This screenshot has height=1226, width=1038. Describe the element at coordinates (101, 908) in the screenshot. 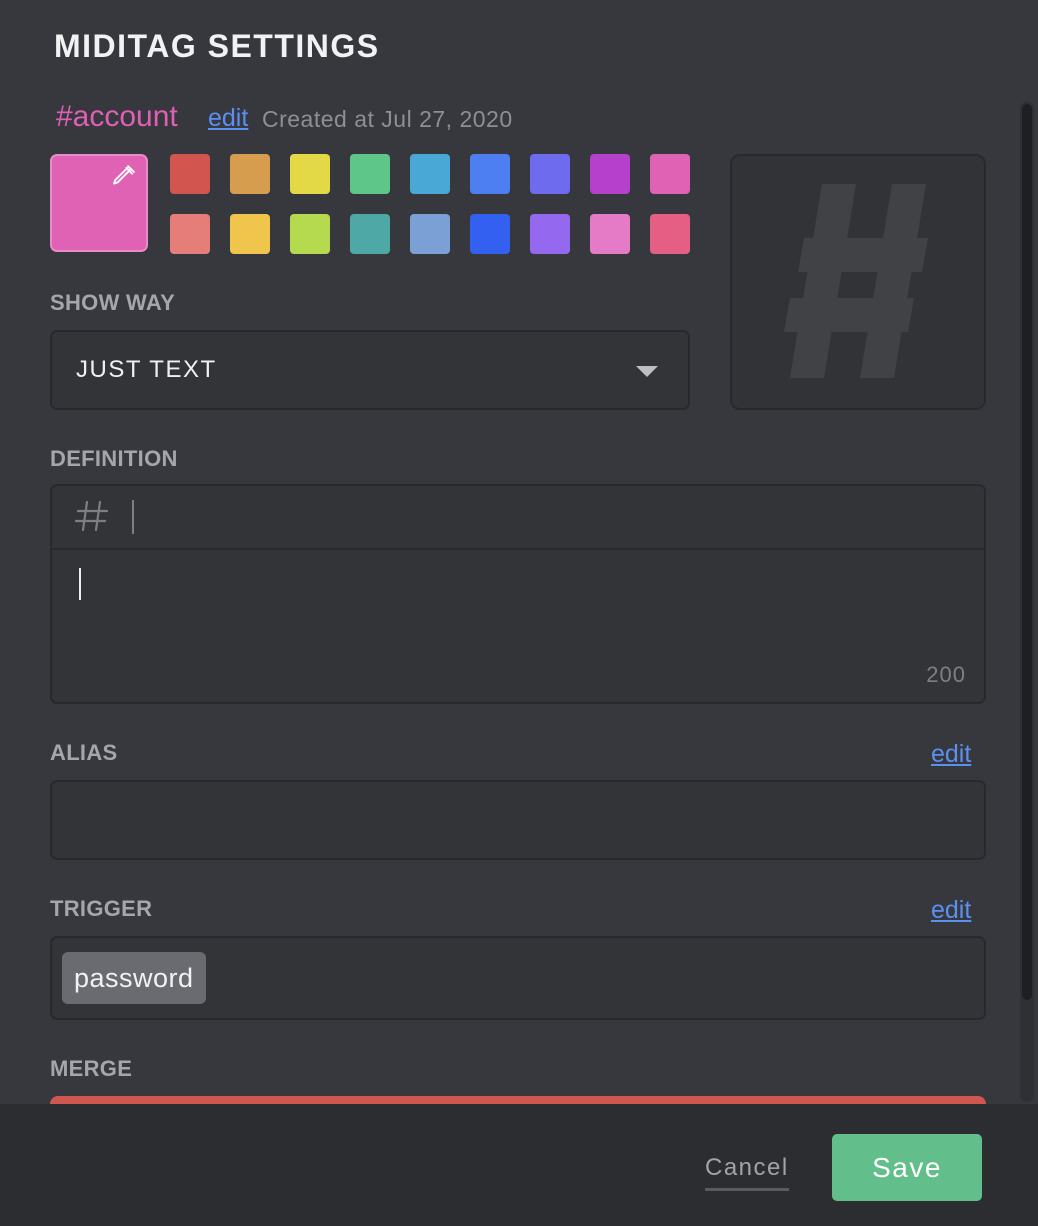

I see `trigger-label: TRIGGER` at that location.